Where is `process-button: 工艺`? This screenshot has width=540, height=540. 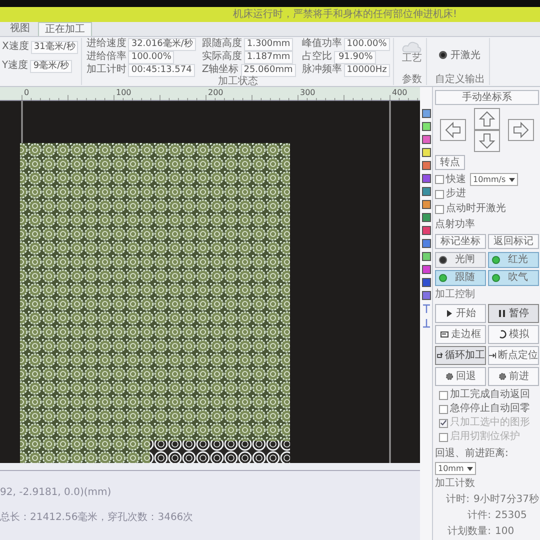
process-button: 工艺 is located at coordinates (412, 51).